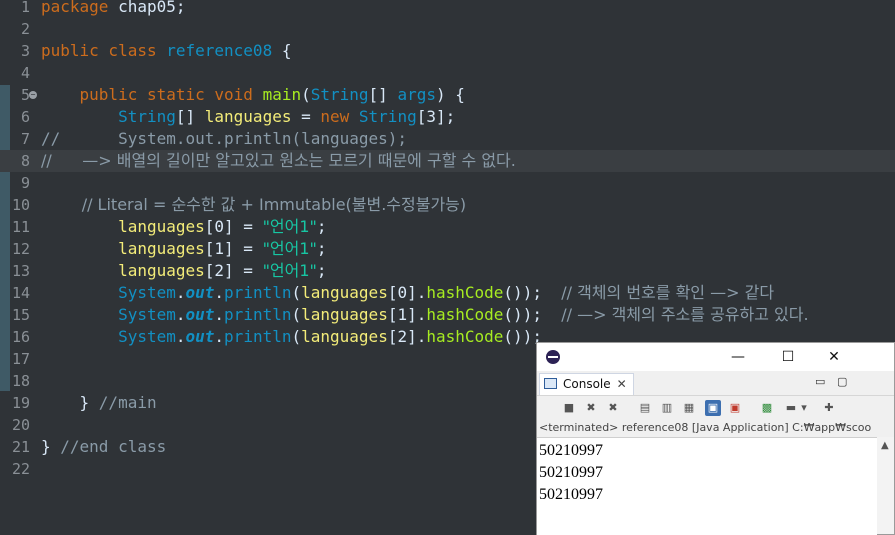 The height and width of the screenshot is (535, 895). Describe the element at coordinates (447, 139) in the screenshot. I see `code-line: 7 // System.out.println(languages);` at that location.